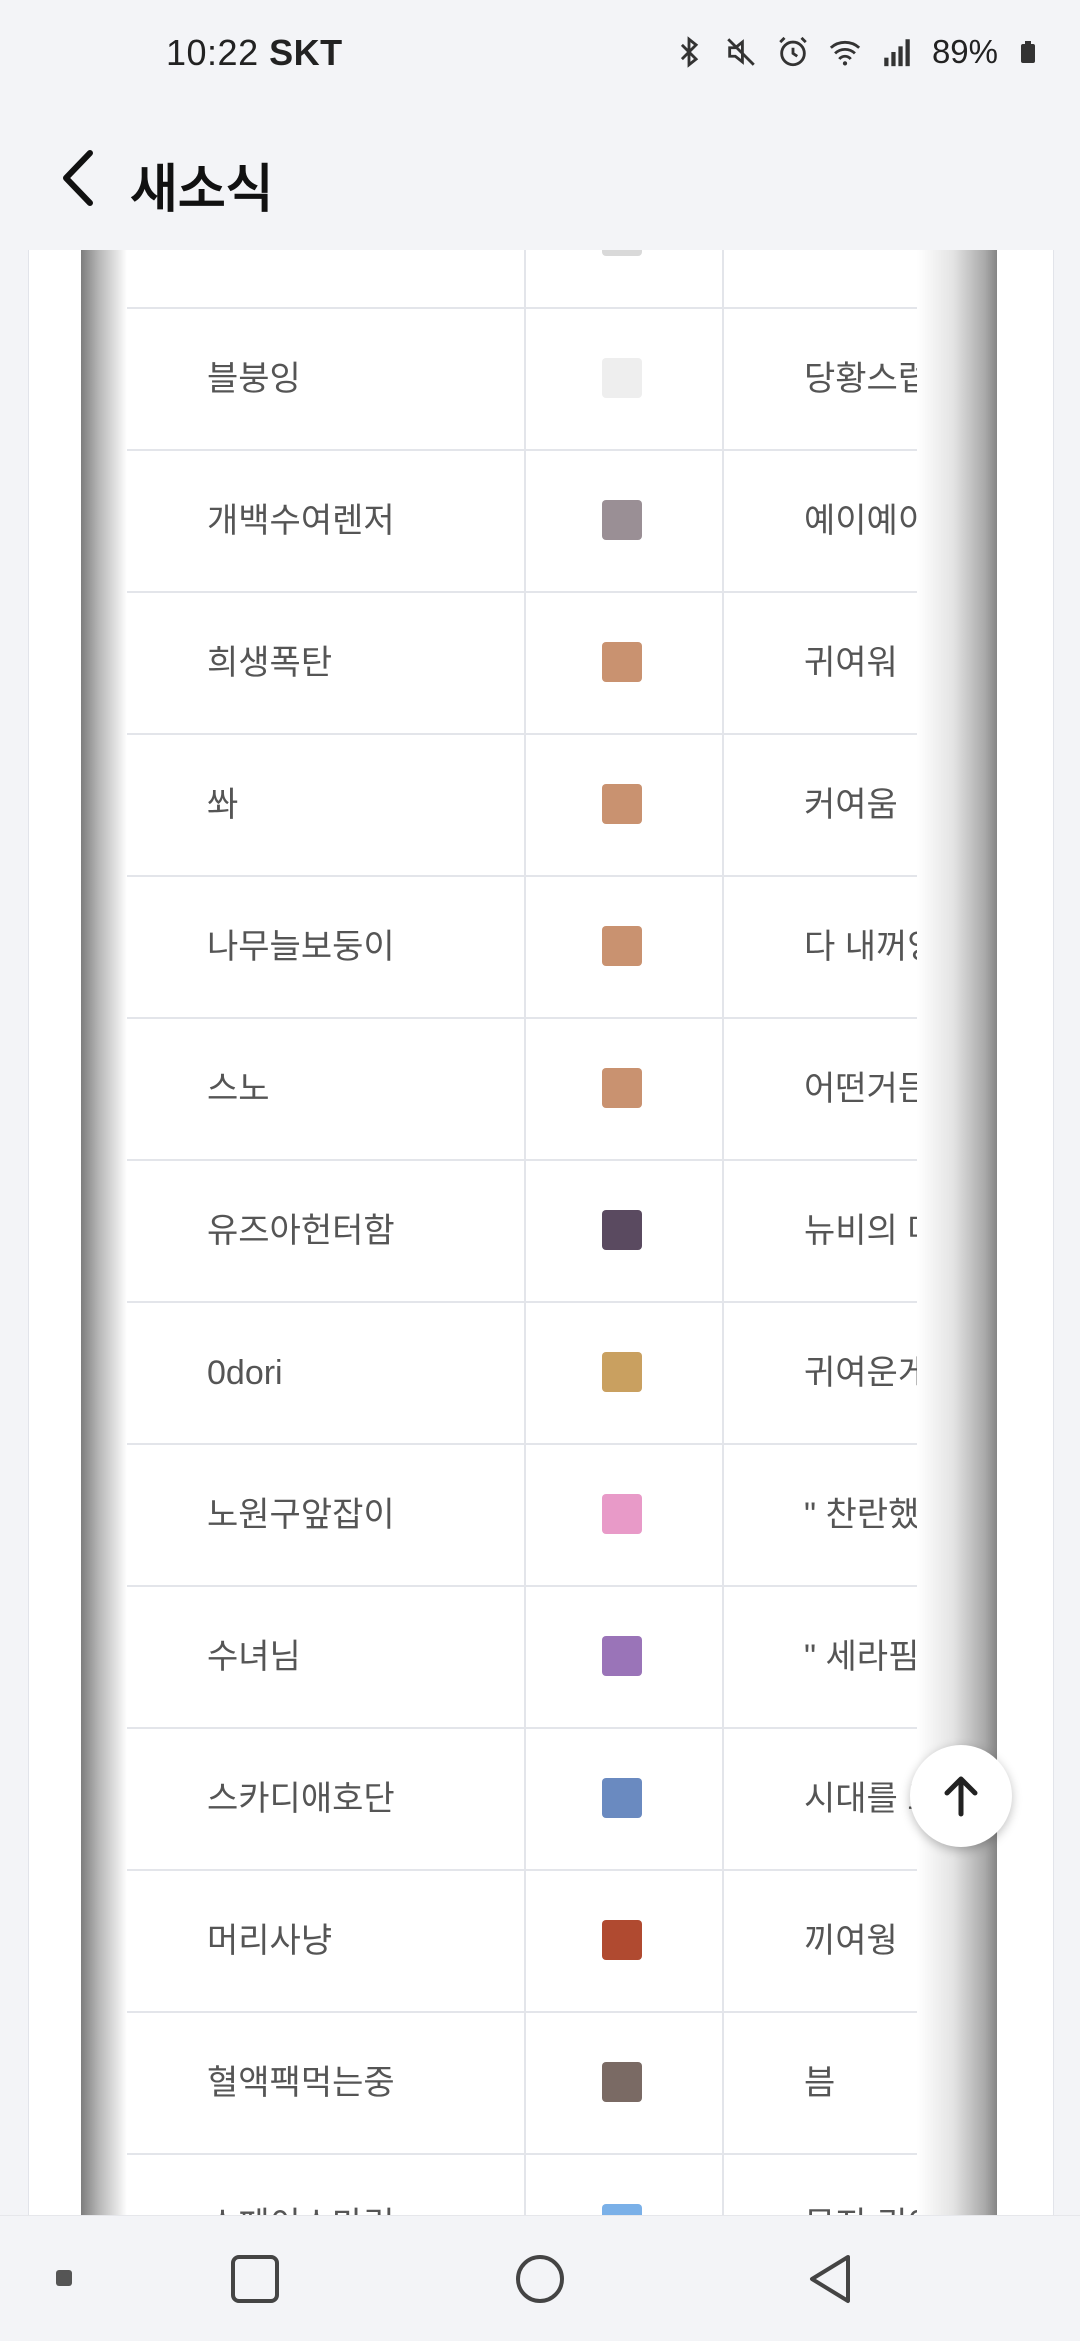 The image size is (1080, 2341). I want to click on status-icons: 89%, so click(856, 52).